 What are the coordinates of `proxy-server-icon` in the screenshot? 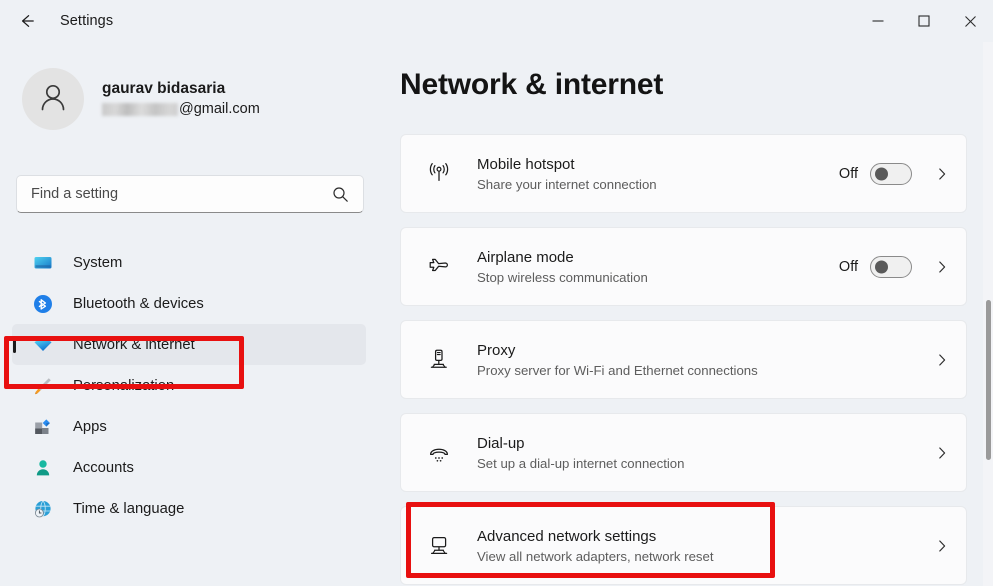 It's located at (439, 360).